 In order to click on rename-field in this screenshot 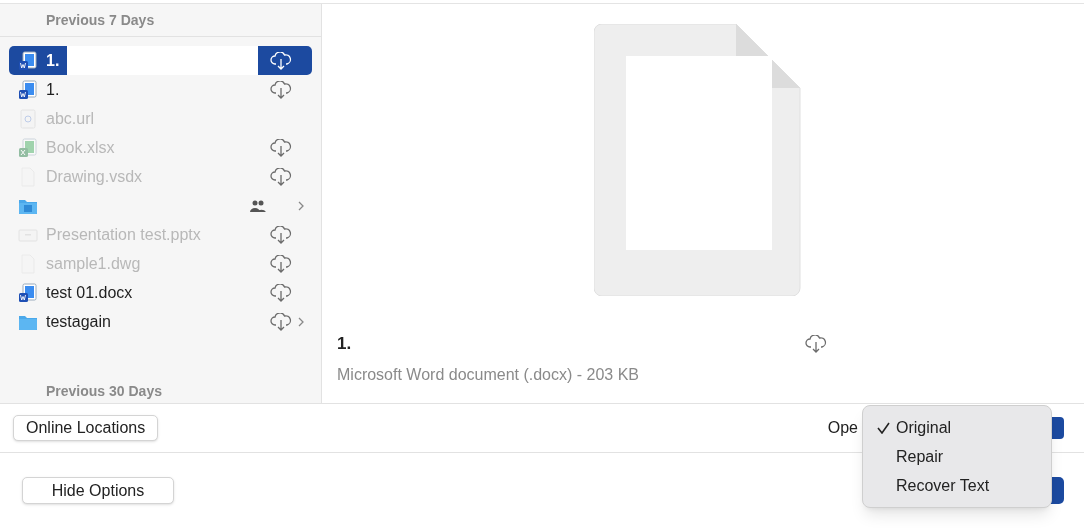, I will do `click(163, 60)`.